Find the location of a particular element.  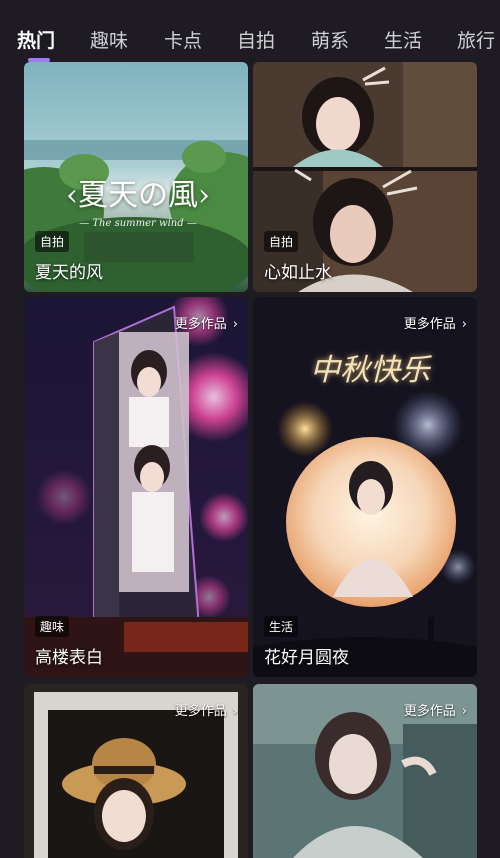

tab-cute: 萌系 is located at coordinates (330, 39).